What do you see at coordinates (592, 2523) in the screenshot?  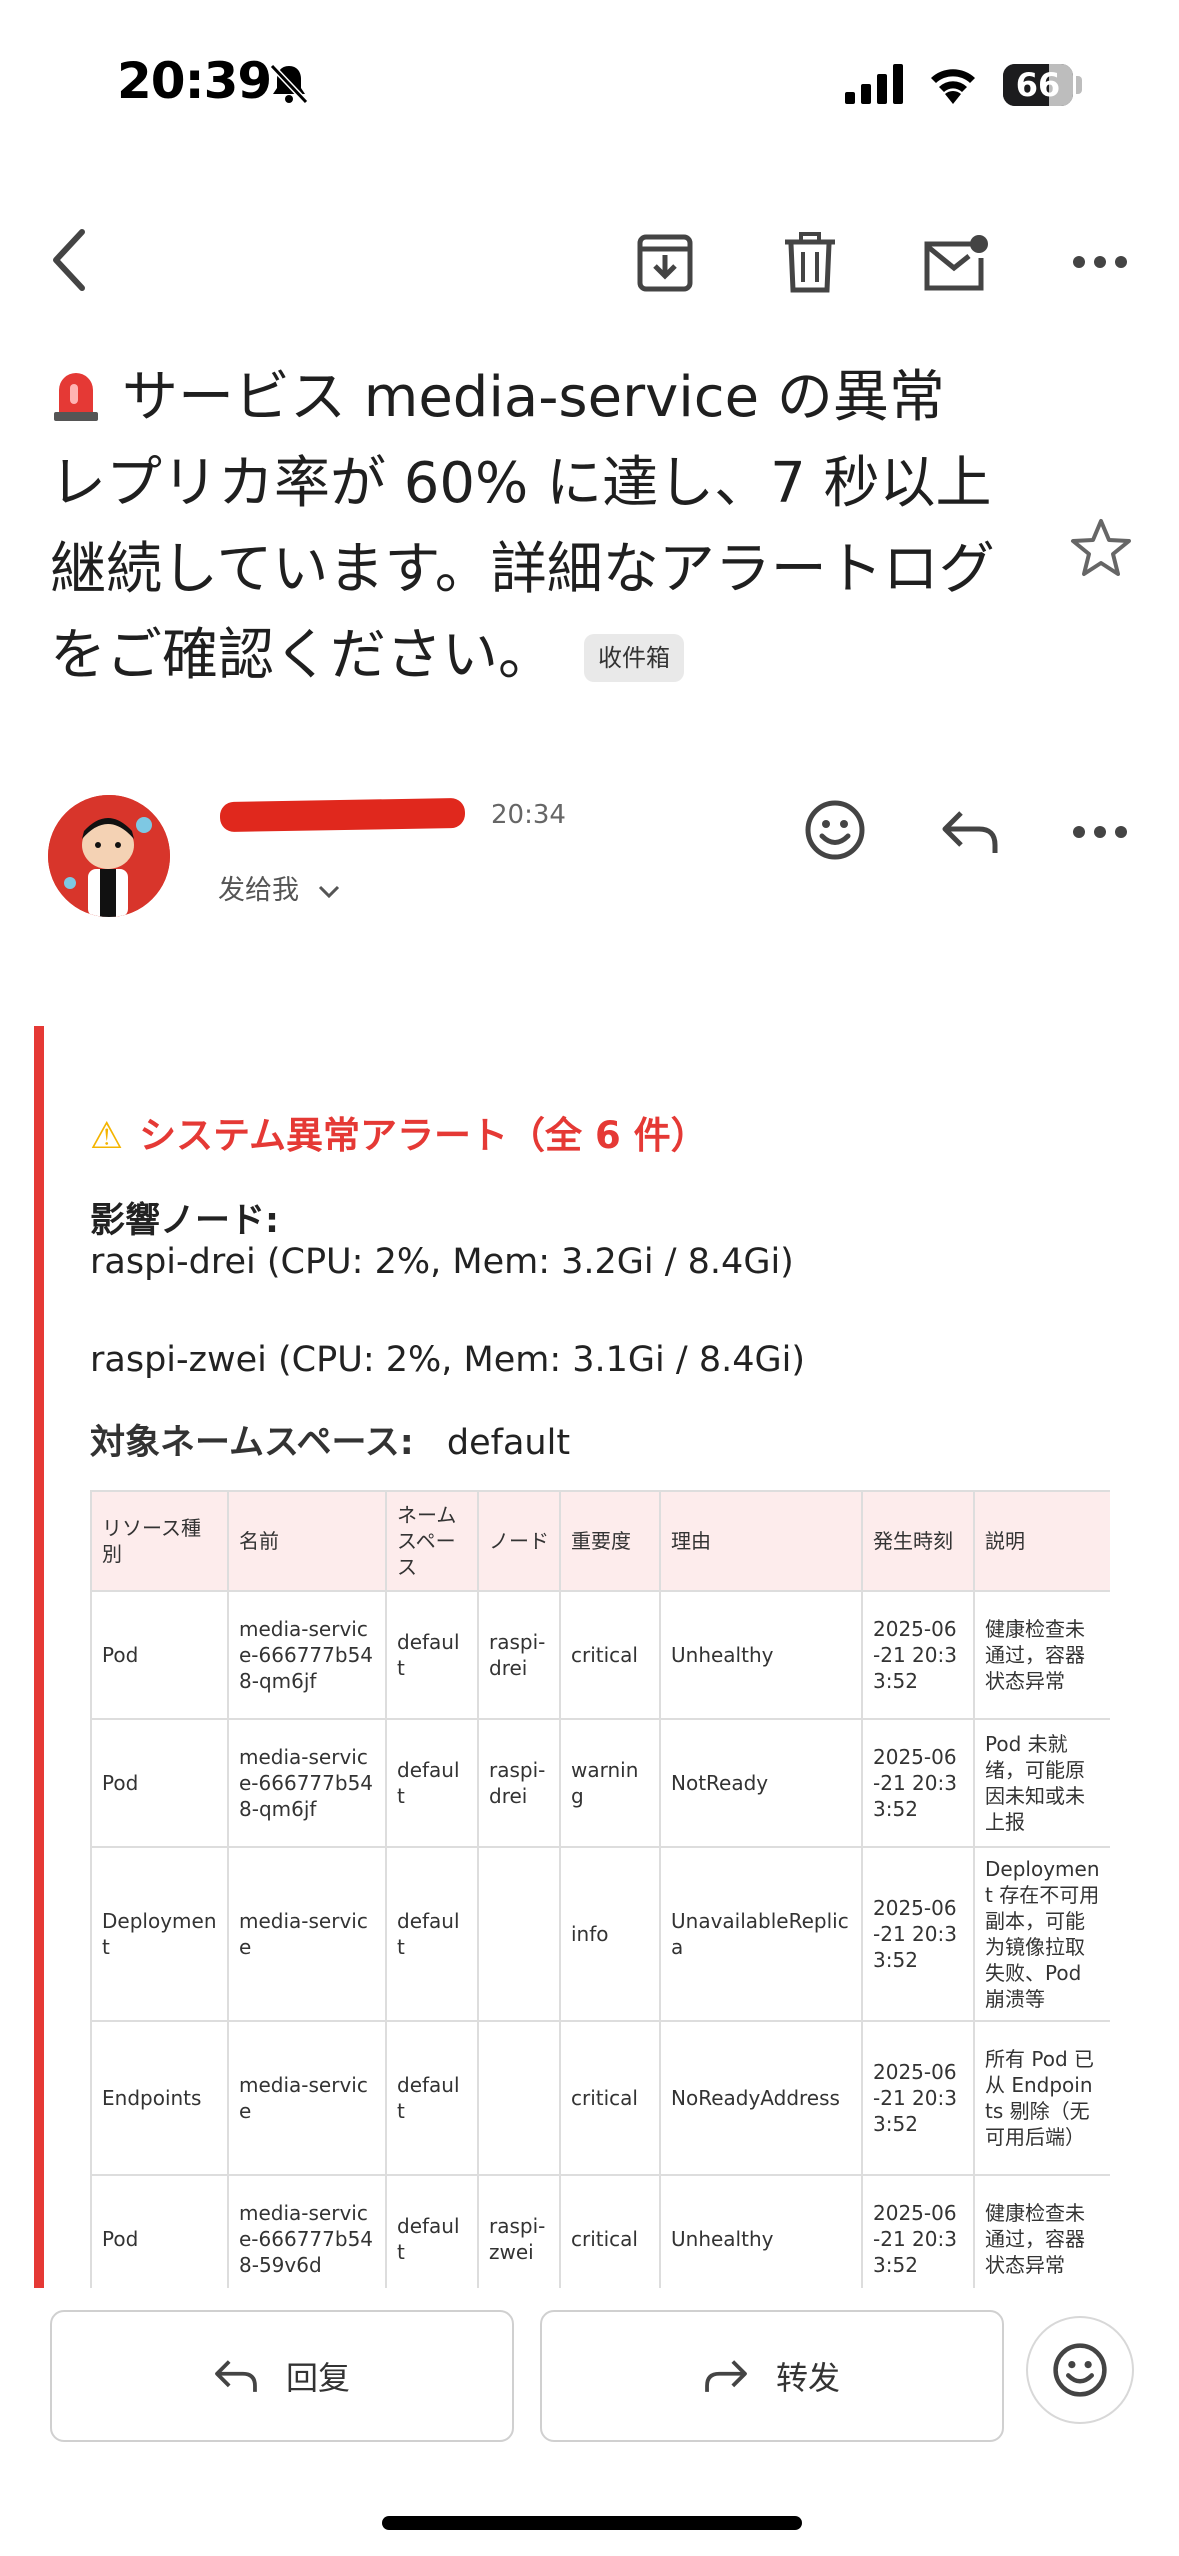 I see `home-indicator` at bounding box center [592, 2523].